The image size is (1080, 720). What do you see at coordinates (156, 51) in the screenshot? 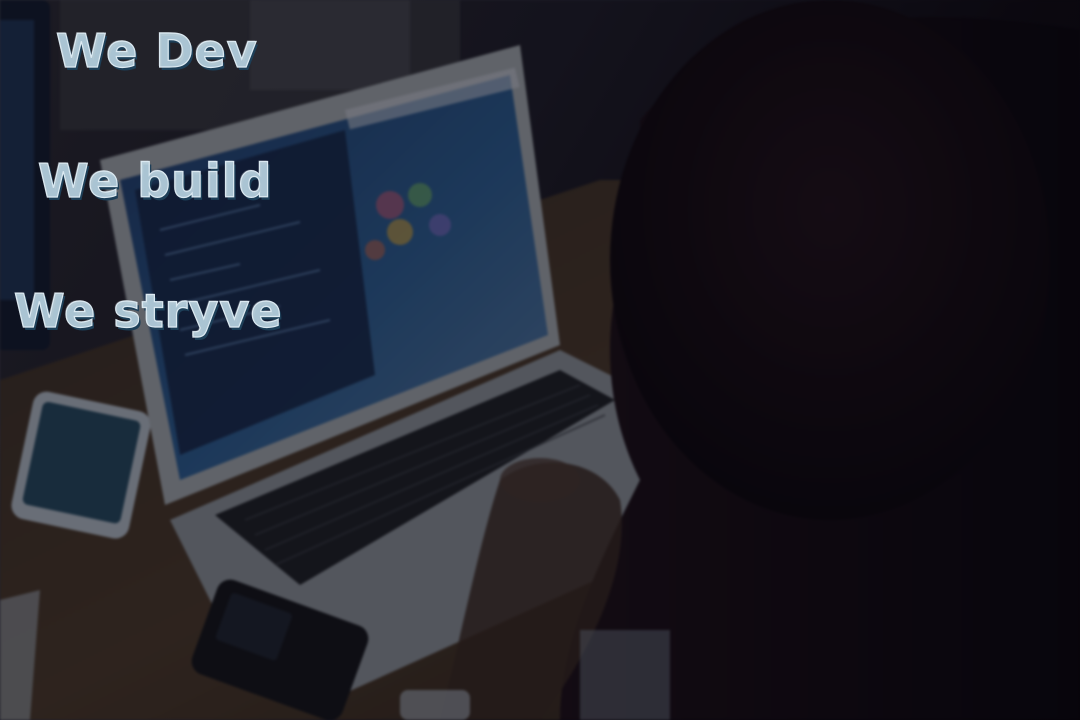
I see `tagline-line-we-dev: We Dev` at bounding box center [156, 51].